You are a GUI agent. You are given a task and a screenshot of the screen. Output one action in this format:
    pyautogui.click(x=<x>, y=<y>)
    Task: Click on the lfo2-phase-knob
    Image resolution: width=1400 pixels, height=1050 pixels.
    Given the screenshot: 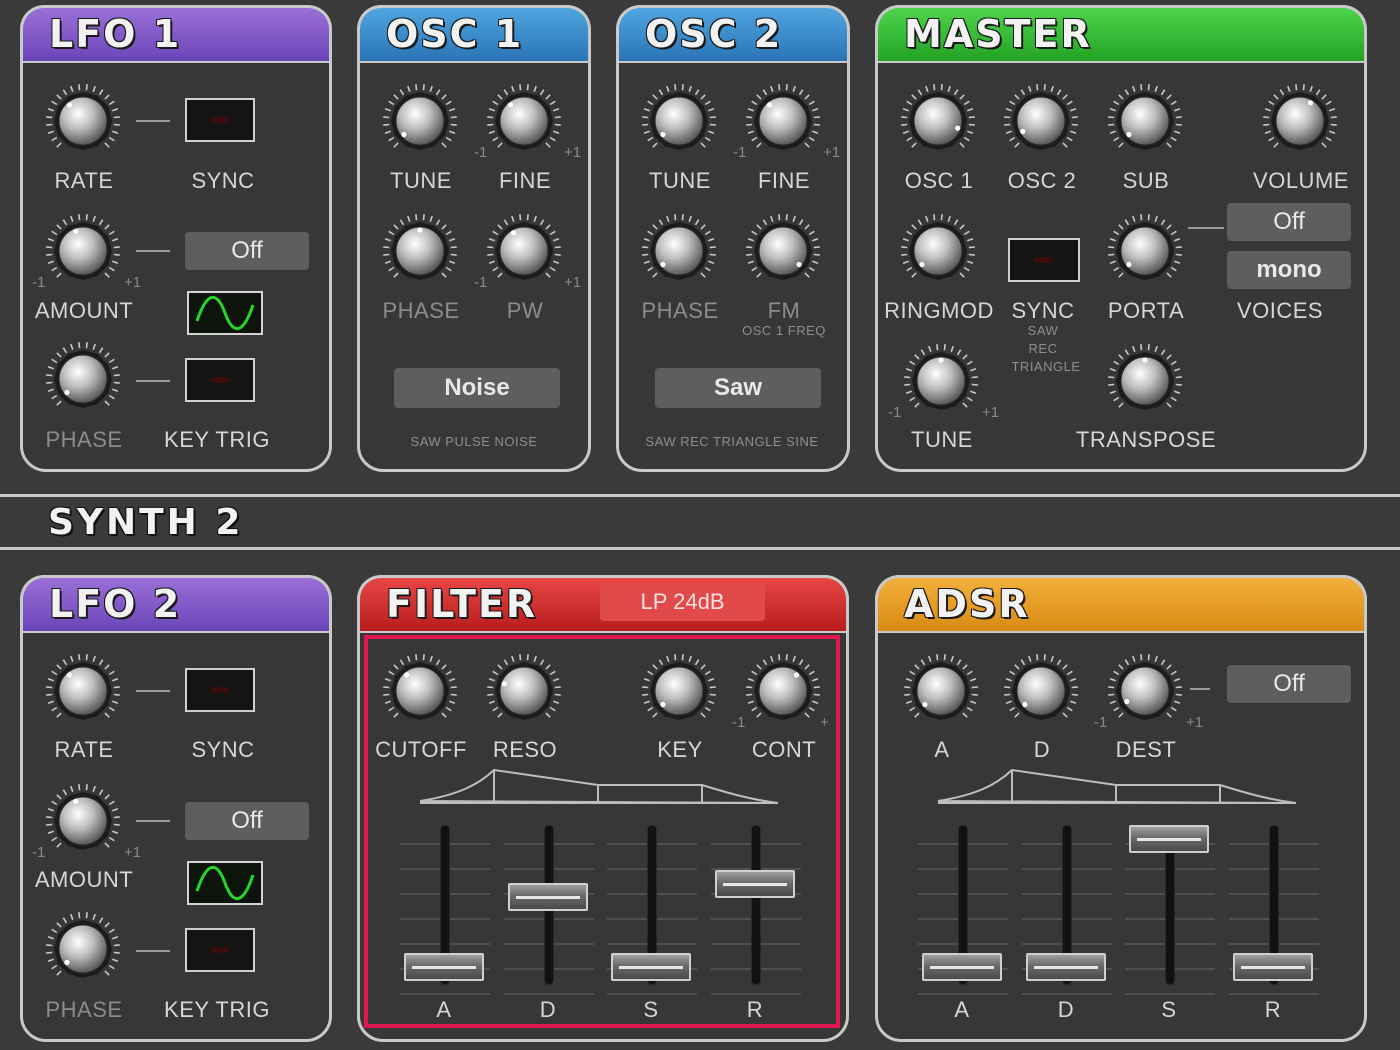 What is the action you would take?
    pyautogui.click(x=83, y=949)
    